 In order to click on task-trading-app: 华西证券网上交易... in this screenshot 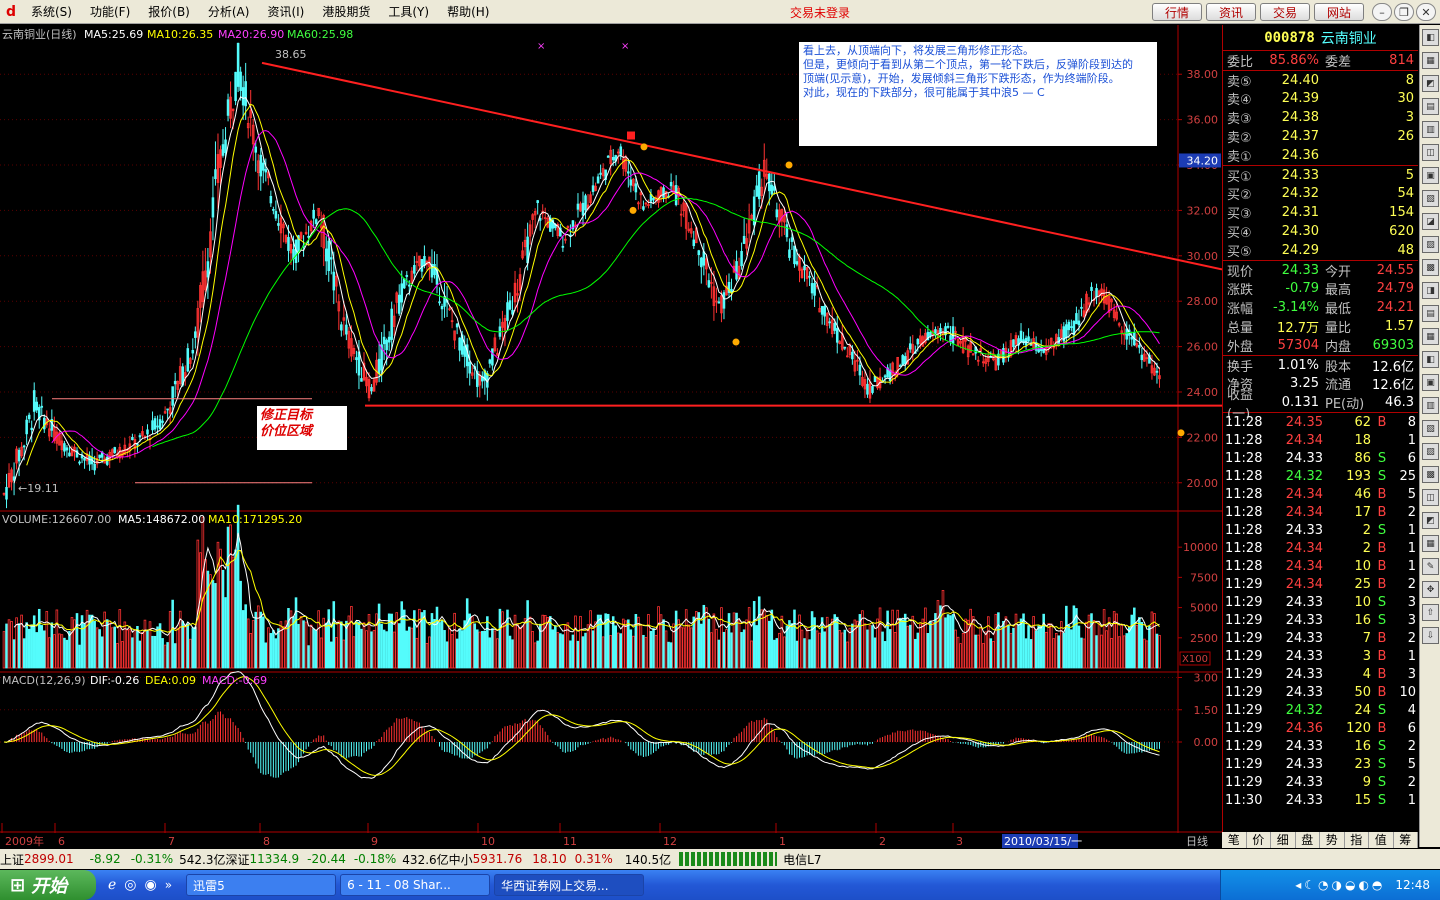, I will do `click(569, 885)`.